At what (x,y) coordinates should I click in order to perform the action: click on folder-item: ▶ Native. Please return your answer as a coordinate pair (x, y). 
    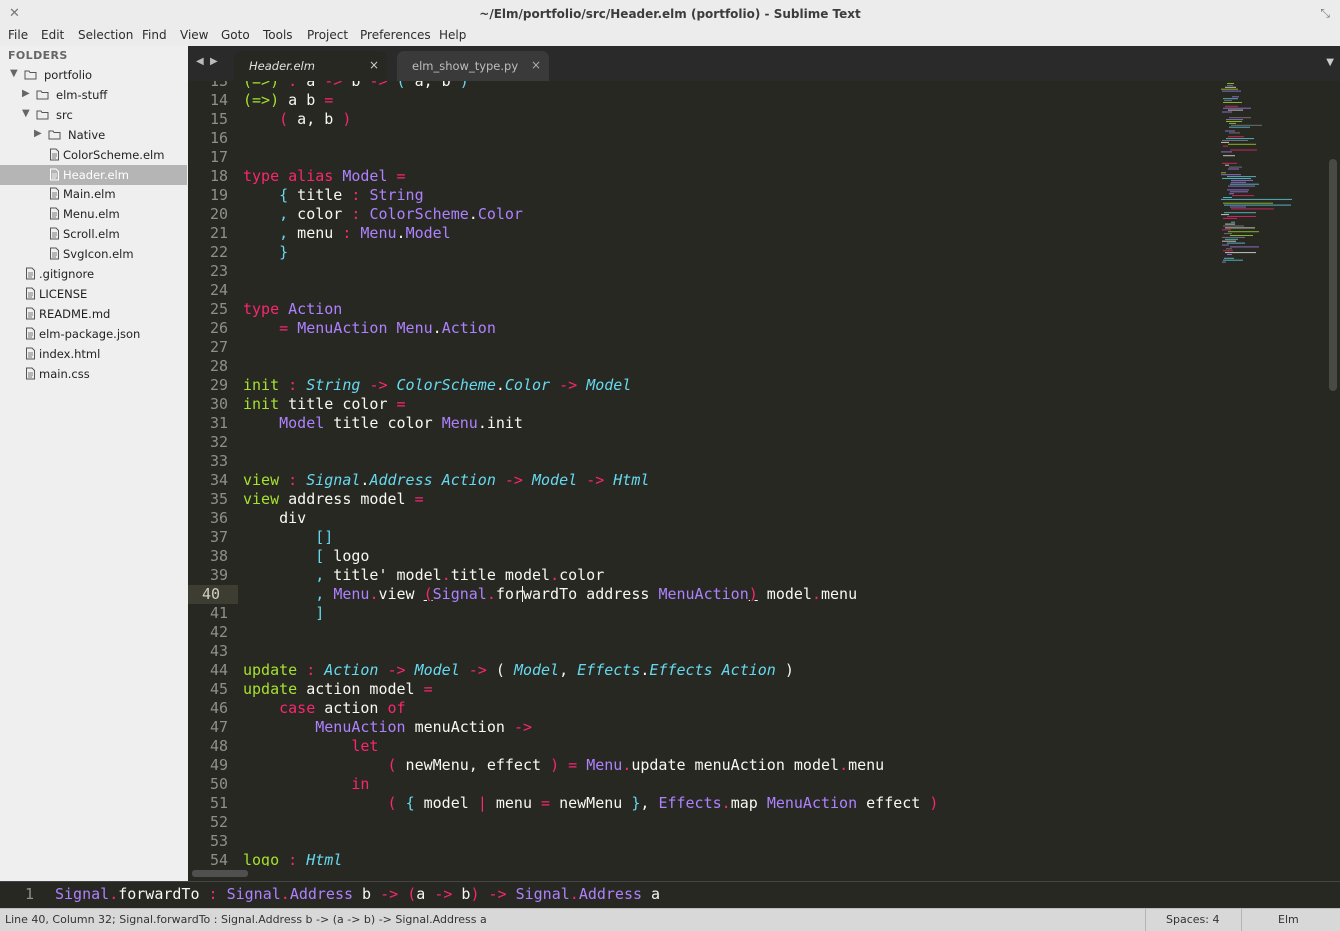
    Looking at the image, I should click on (93, 135).